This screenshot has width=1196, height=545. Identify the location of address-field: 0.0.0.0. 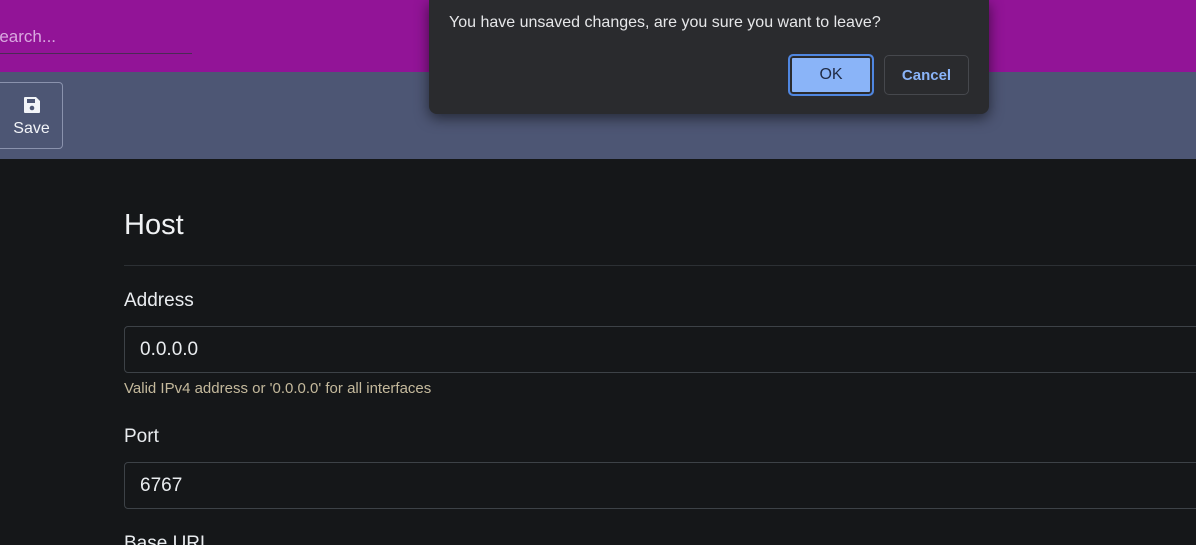
(660, 349).